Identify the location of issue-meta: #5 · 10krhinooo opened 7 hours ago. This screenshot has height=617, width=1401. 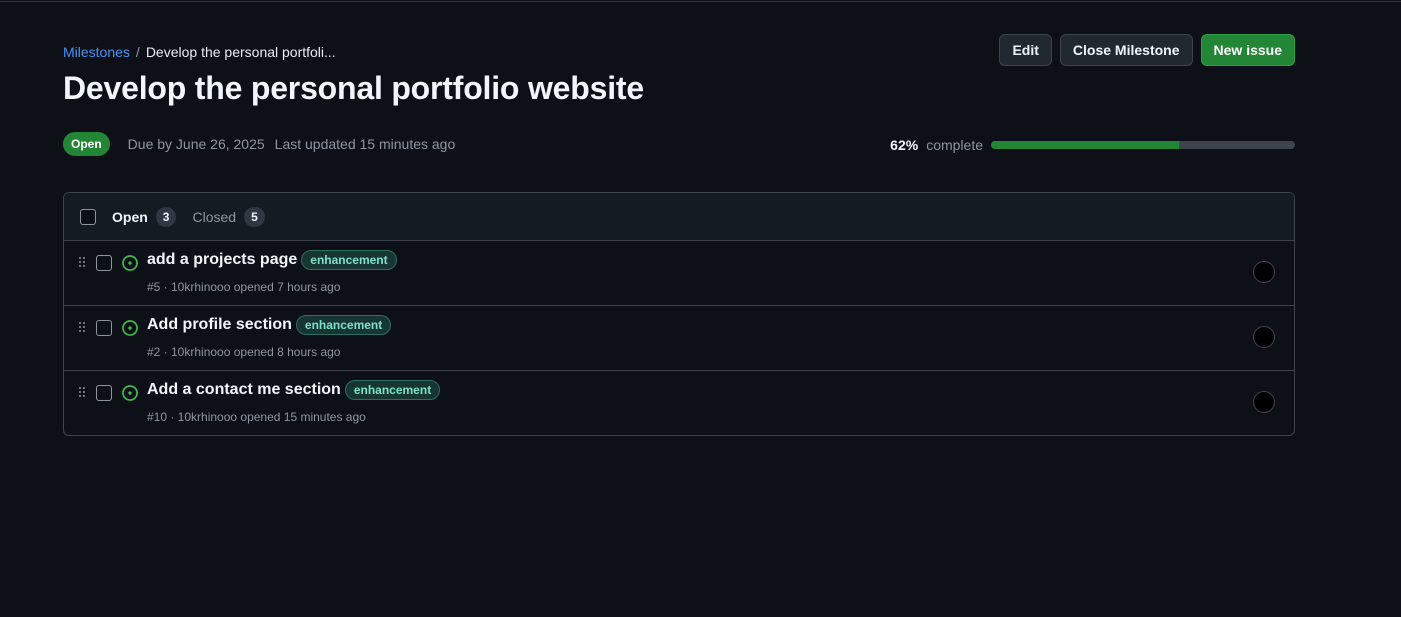
(244, 287).